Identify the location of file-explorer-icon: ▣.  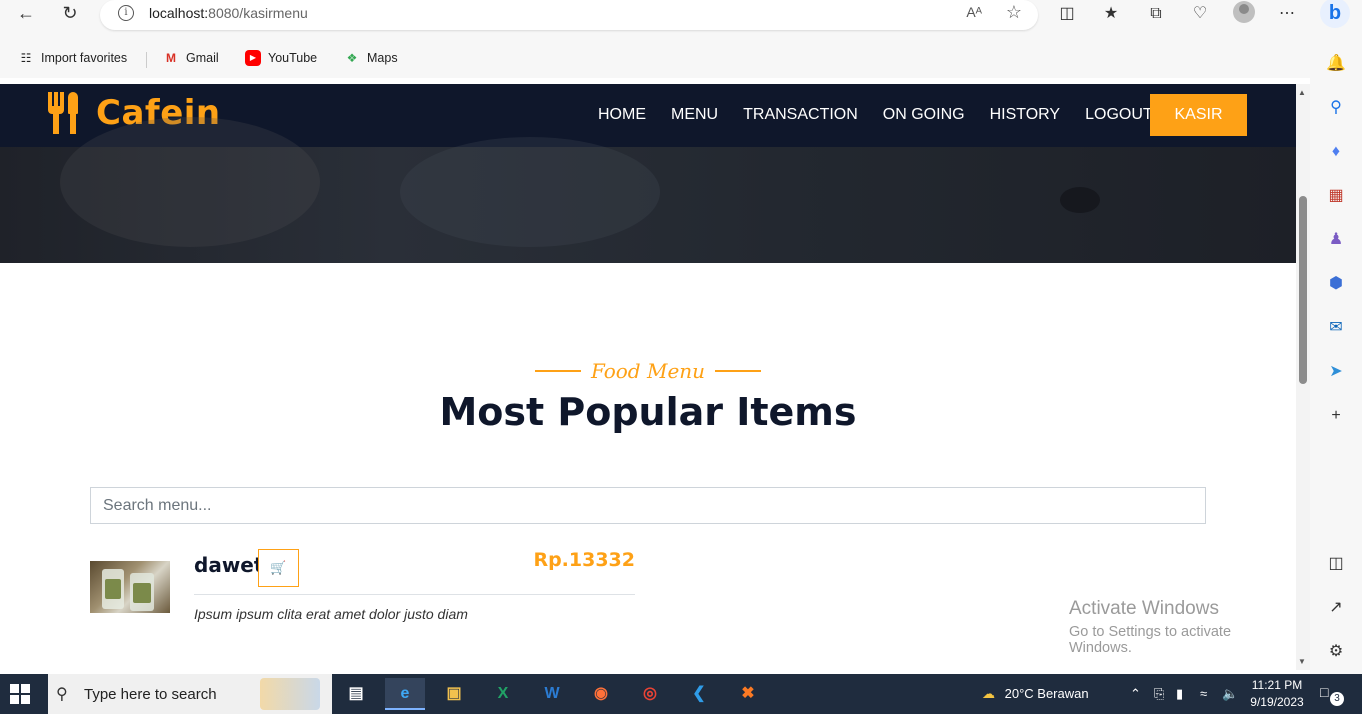
(454, 694).